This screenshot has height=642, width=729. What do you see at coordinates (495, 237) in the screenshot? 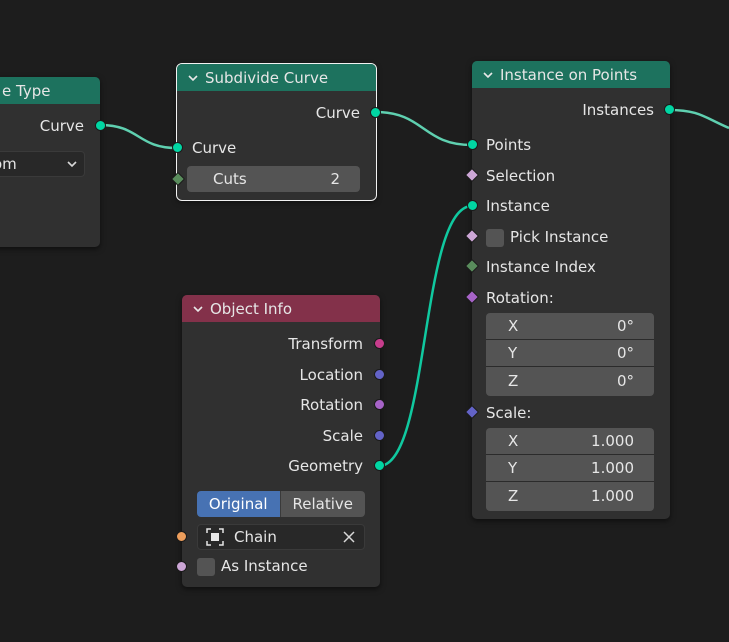
I see `pick-instance-checkbox` at bounding box center [495, 237].